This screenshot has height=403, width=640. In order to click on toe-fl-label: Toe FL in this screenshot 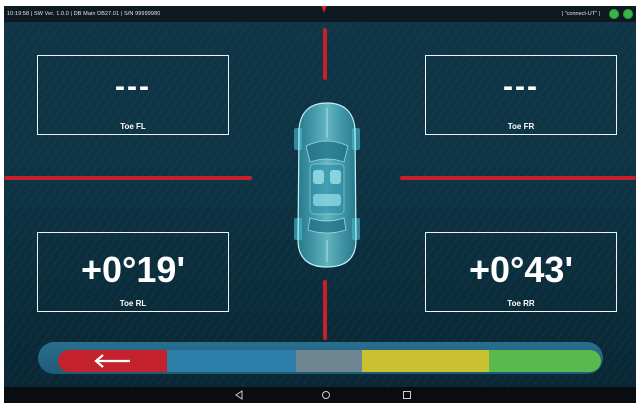, I will do `click(133, 126)`.